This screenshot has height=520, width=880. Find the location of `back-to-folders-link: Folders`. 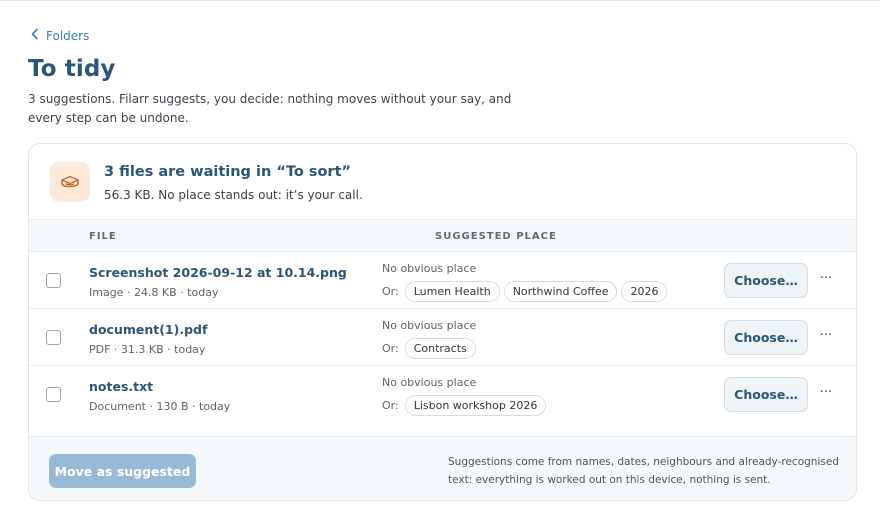

back-to-folders-link: Folders is located at coordinates (59, 35).